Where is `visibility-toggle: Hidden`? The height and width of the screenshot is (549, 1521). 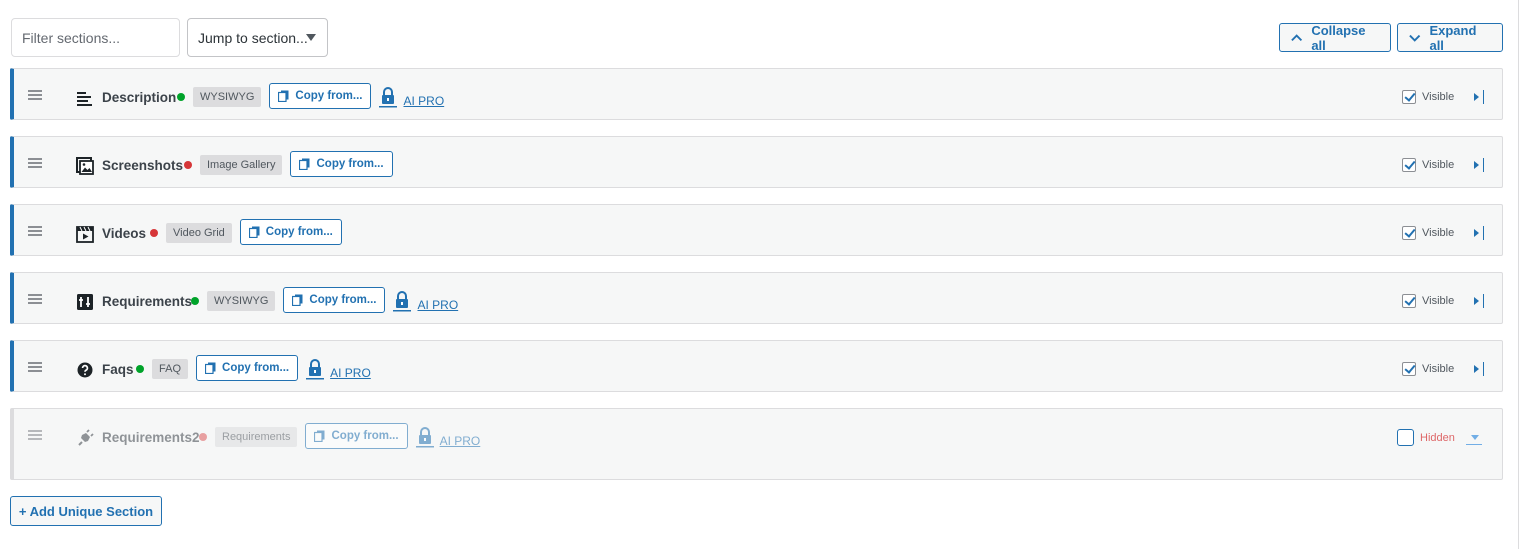 visibility-toggle: Hidden is located at coordinates (1426, 437).